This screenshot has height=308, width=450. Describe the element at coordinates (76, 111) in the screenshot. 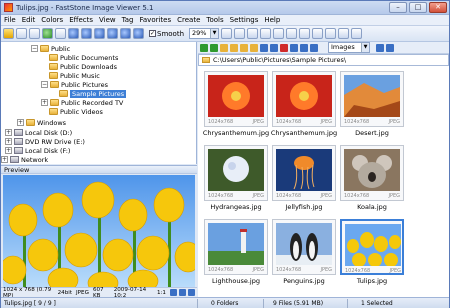

I see `tree-item-public-videos: Public Videos` at that location.